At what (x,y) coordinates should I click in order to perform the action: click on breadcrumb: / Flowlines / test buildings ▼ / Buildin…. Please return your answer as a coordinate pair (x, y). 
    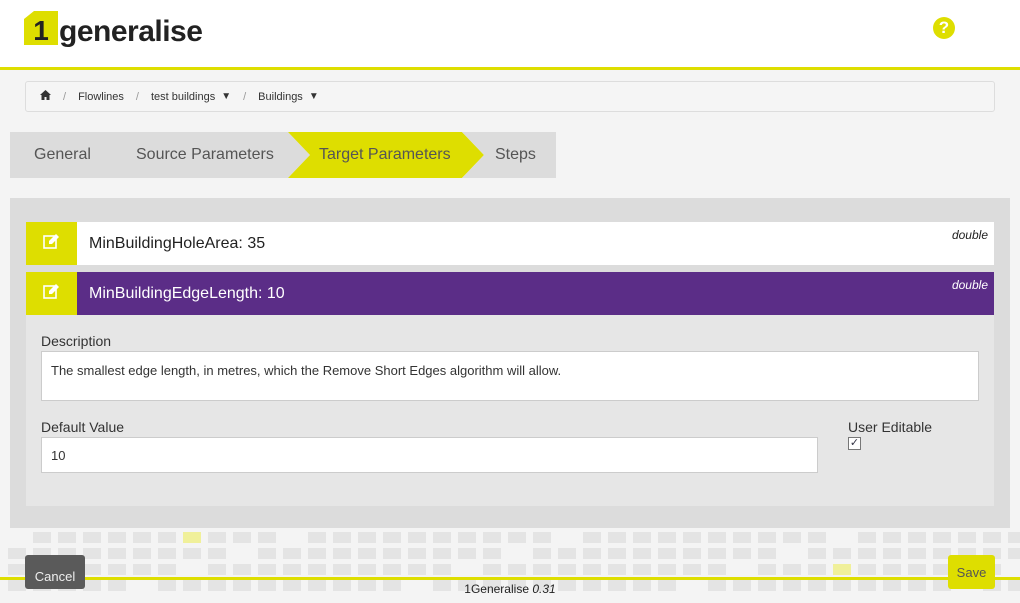
    Looking at the image, I should click on (510, 96).